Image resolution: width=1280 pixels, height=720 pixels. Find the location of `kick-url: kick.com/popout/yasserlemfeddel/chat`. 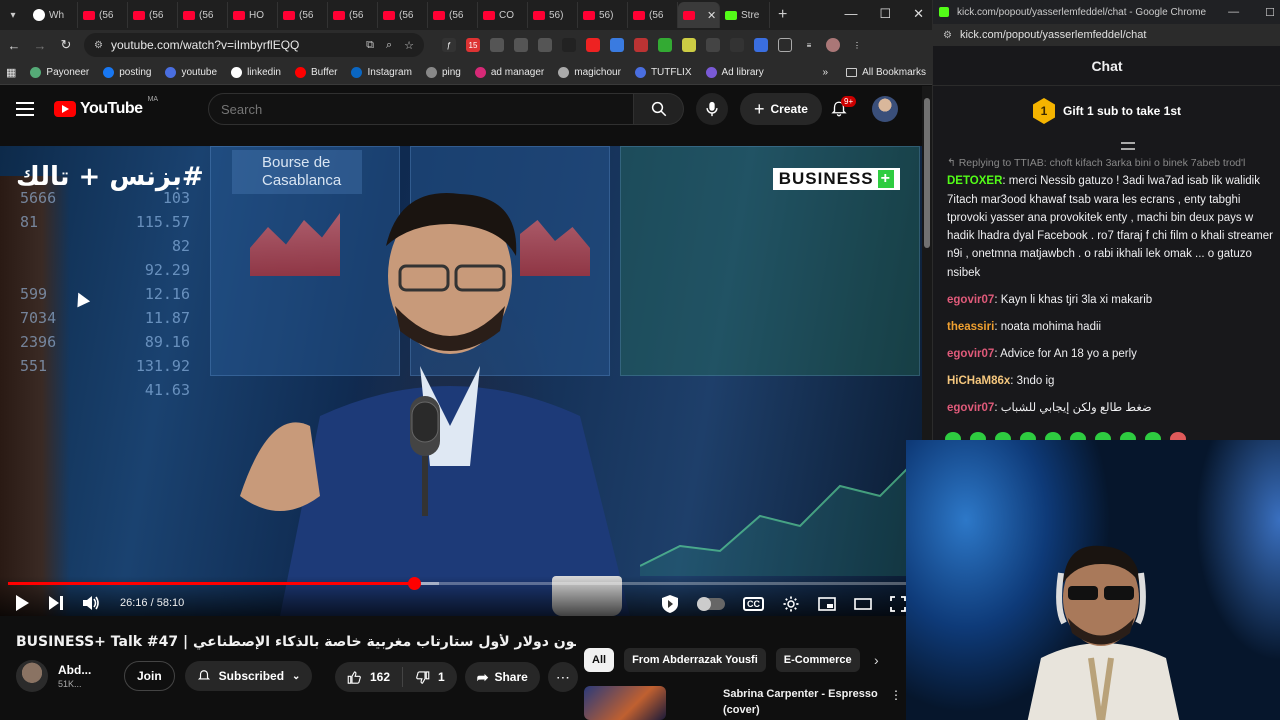

kick-url: kick.com/popout/yasserlemfeddel/chat is located at coordinates (1053, 35).